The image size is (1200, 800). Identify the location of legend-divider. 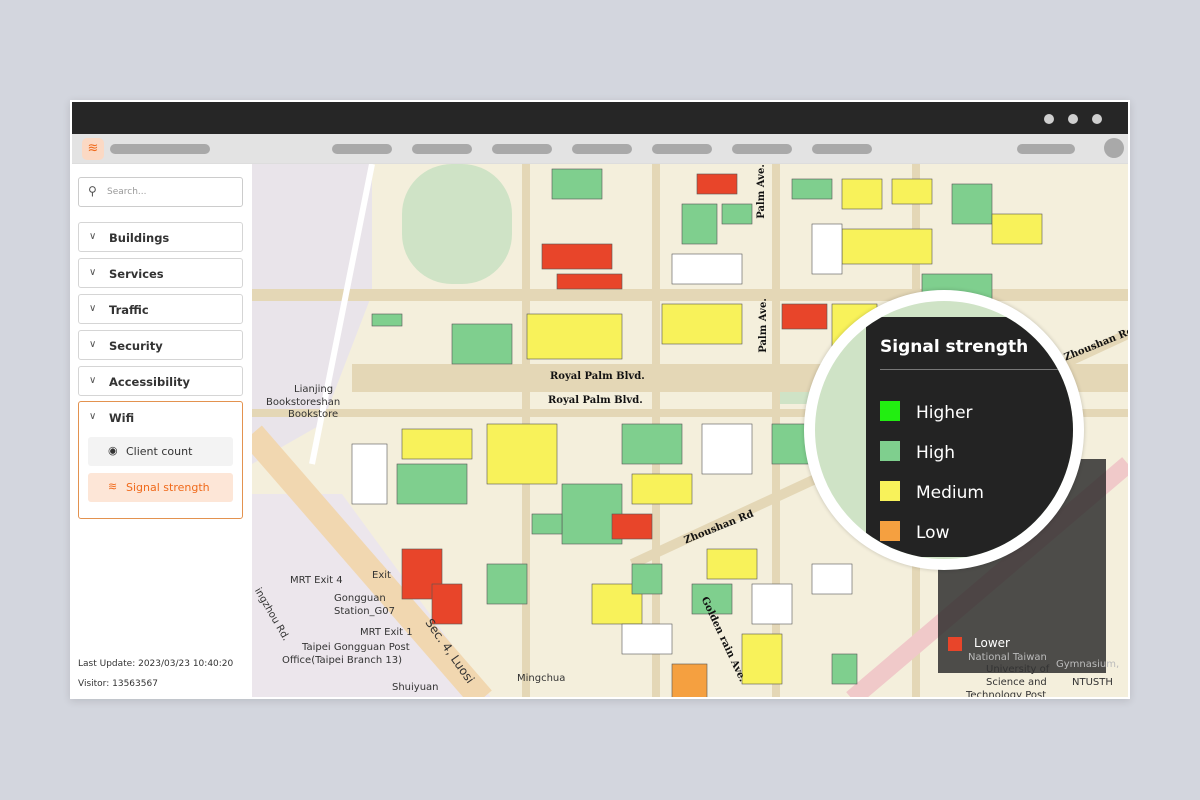
(976, 369).